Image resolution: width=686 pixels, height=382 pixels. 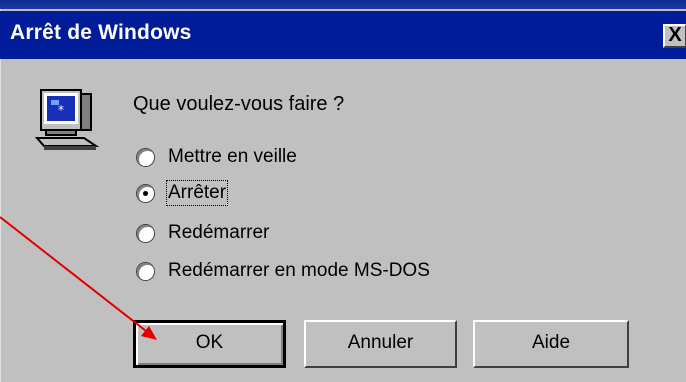 I want to click on option-label-restart: Redémarrer, so click(x=218, y=233).